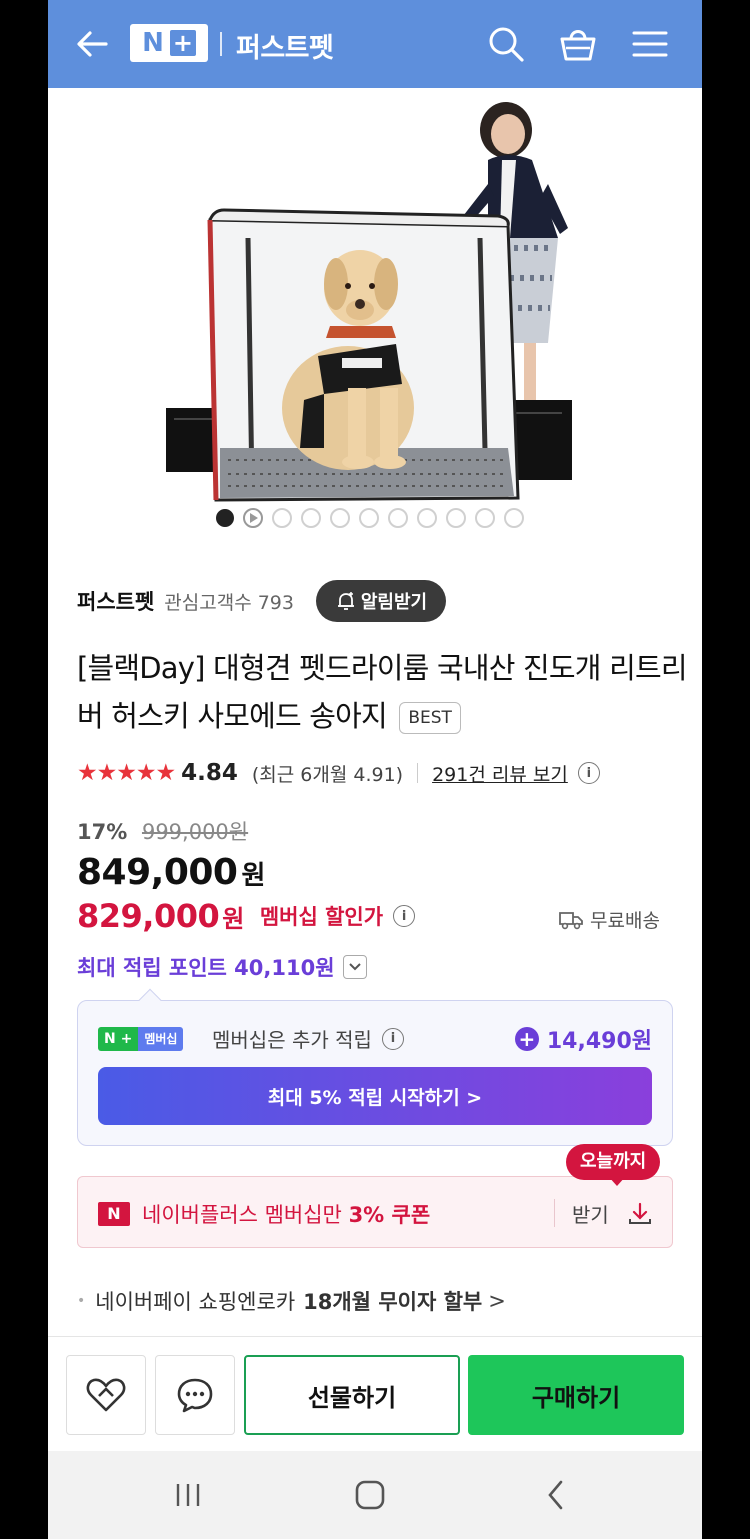 The width and height of the screenshot is (750, 1539). What do you see at coordinates (150, 1000) in the screenshot?
I see `box-pointer` at bounding box center [150, 1000].